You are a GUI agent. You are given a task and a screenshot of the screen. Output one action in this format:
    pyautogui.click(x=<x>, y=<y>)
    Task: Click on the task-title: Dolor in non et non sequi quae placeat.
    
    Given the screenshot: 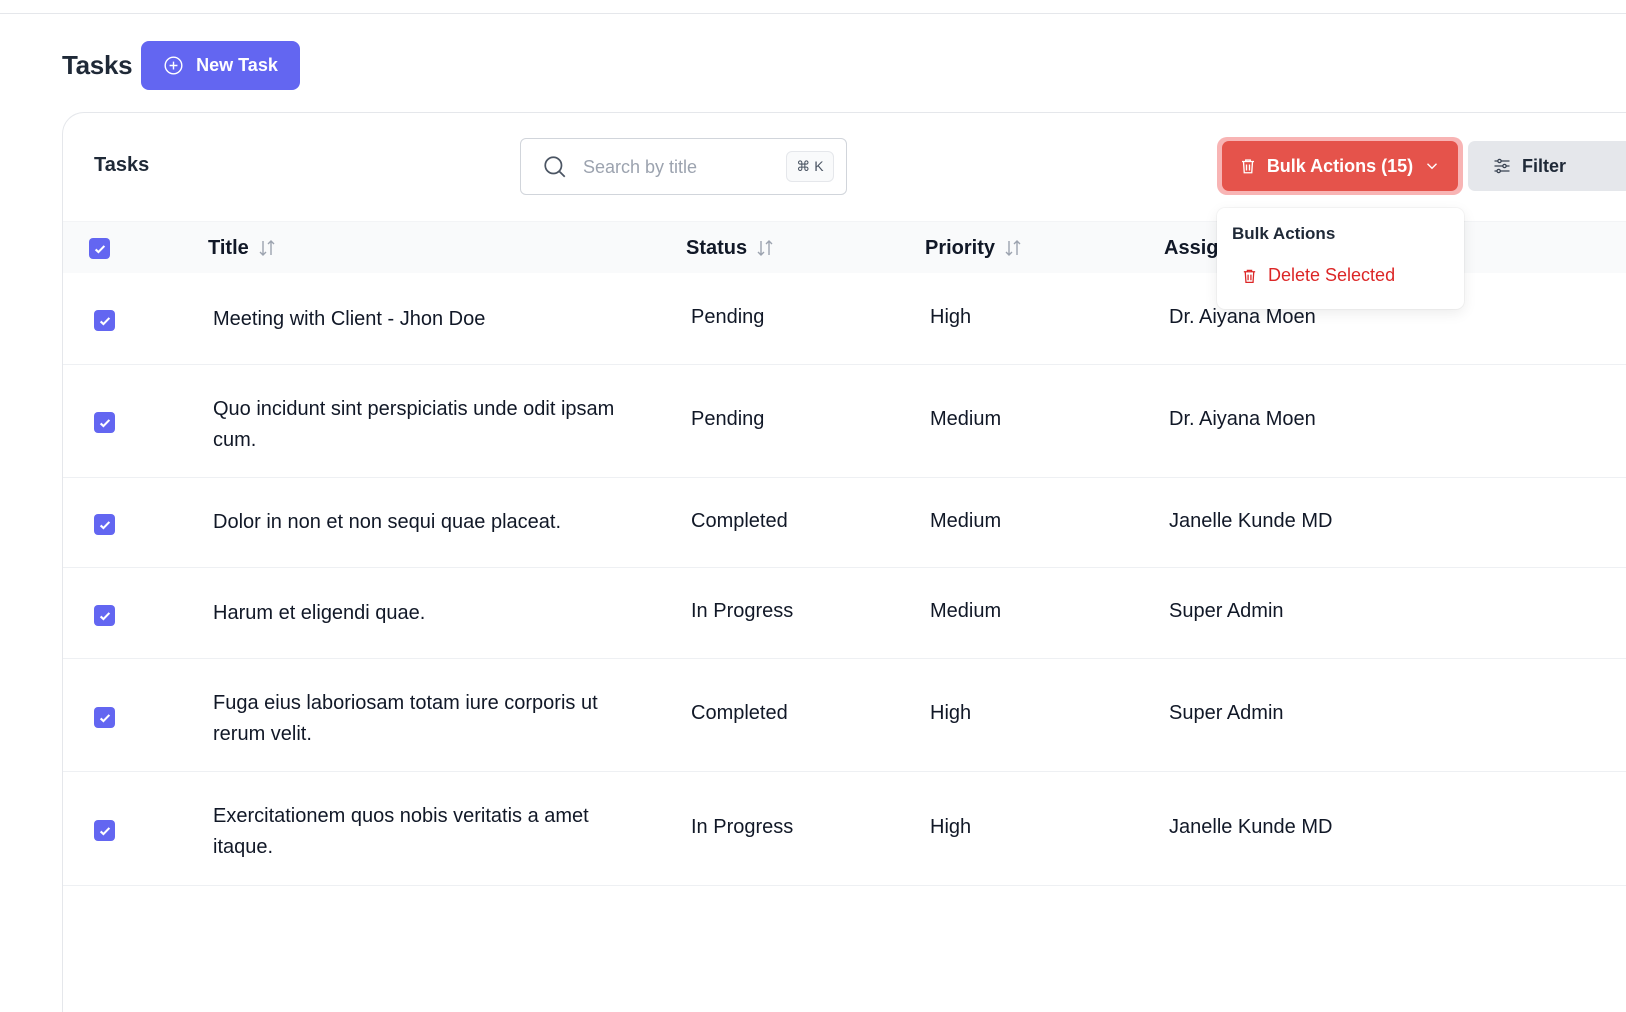 What is the action you would take?
    pyautogui.click(x=387, y=522)
    